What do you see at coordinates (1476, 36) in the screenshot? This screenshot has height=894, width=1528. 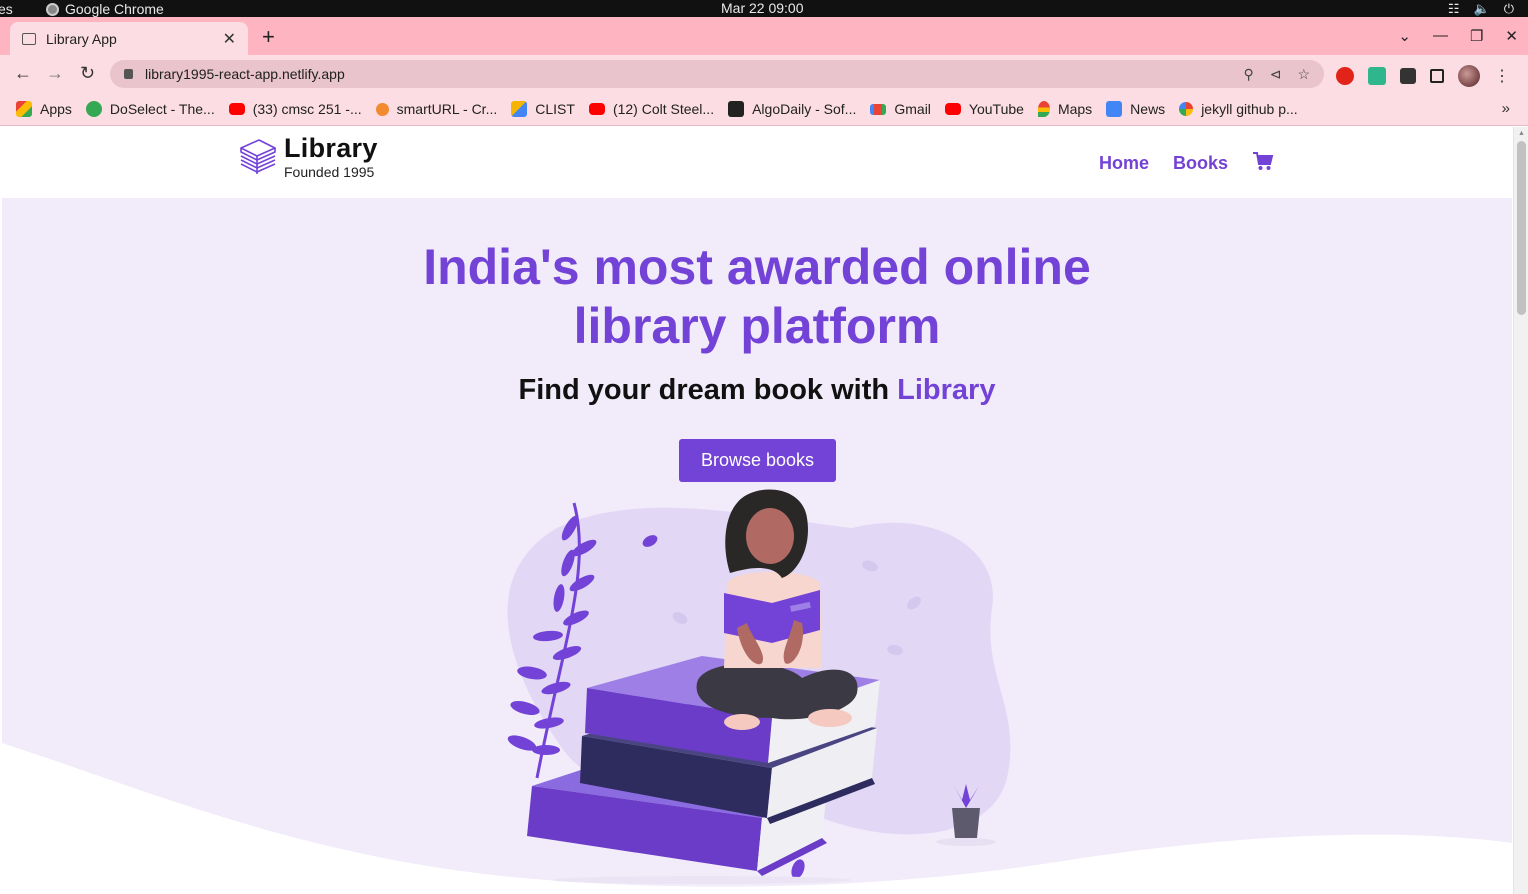 I see `restore-icon: ❐` at bounding box center [1476, 36].